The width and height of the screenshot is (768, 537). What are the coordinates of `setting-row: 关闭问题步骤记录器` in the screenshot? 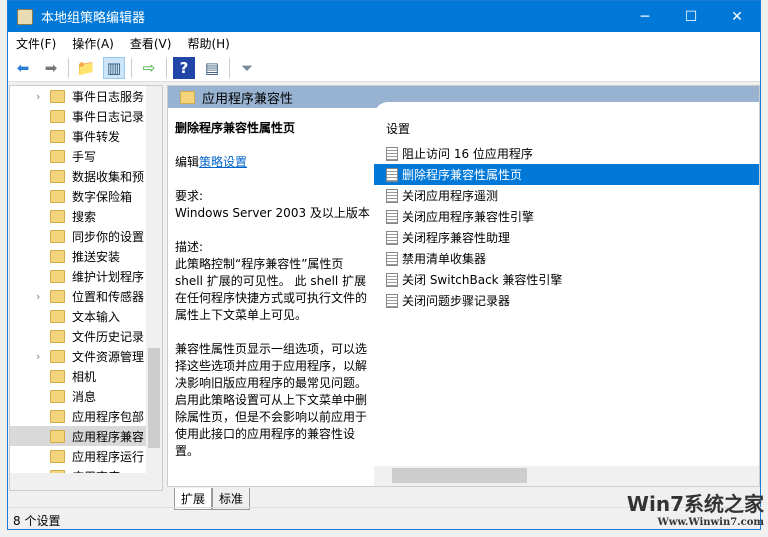 It's located at (566, 300).